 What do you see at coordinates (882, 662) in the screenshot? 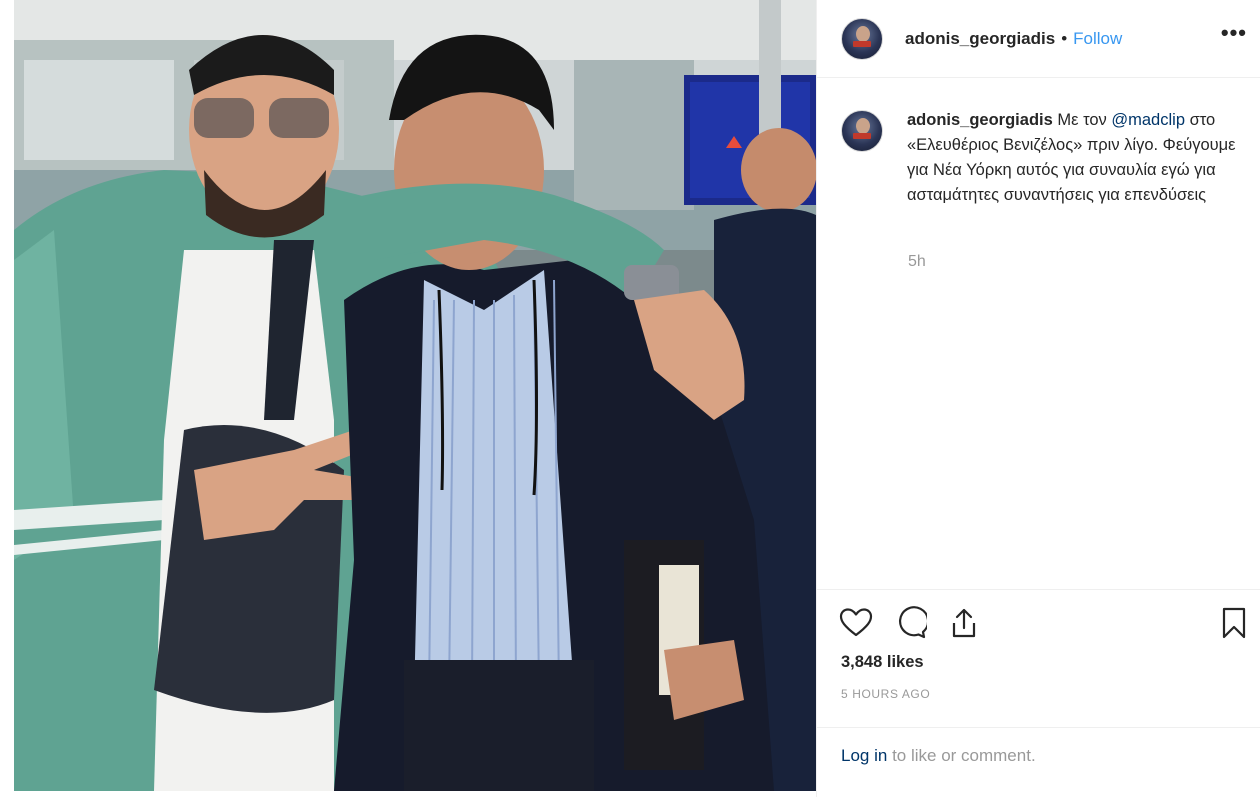
I see `likes-count: 3,848 likes` at bounding box center [882, 662].